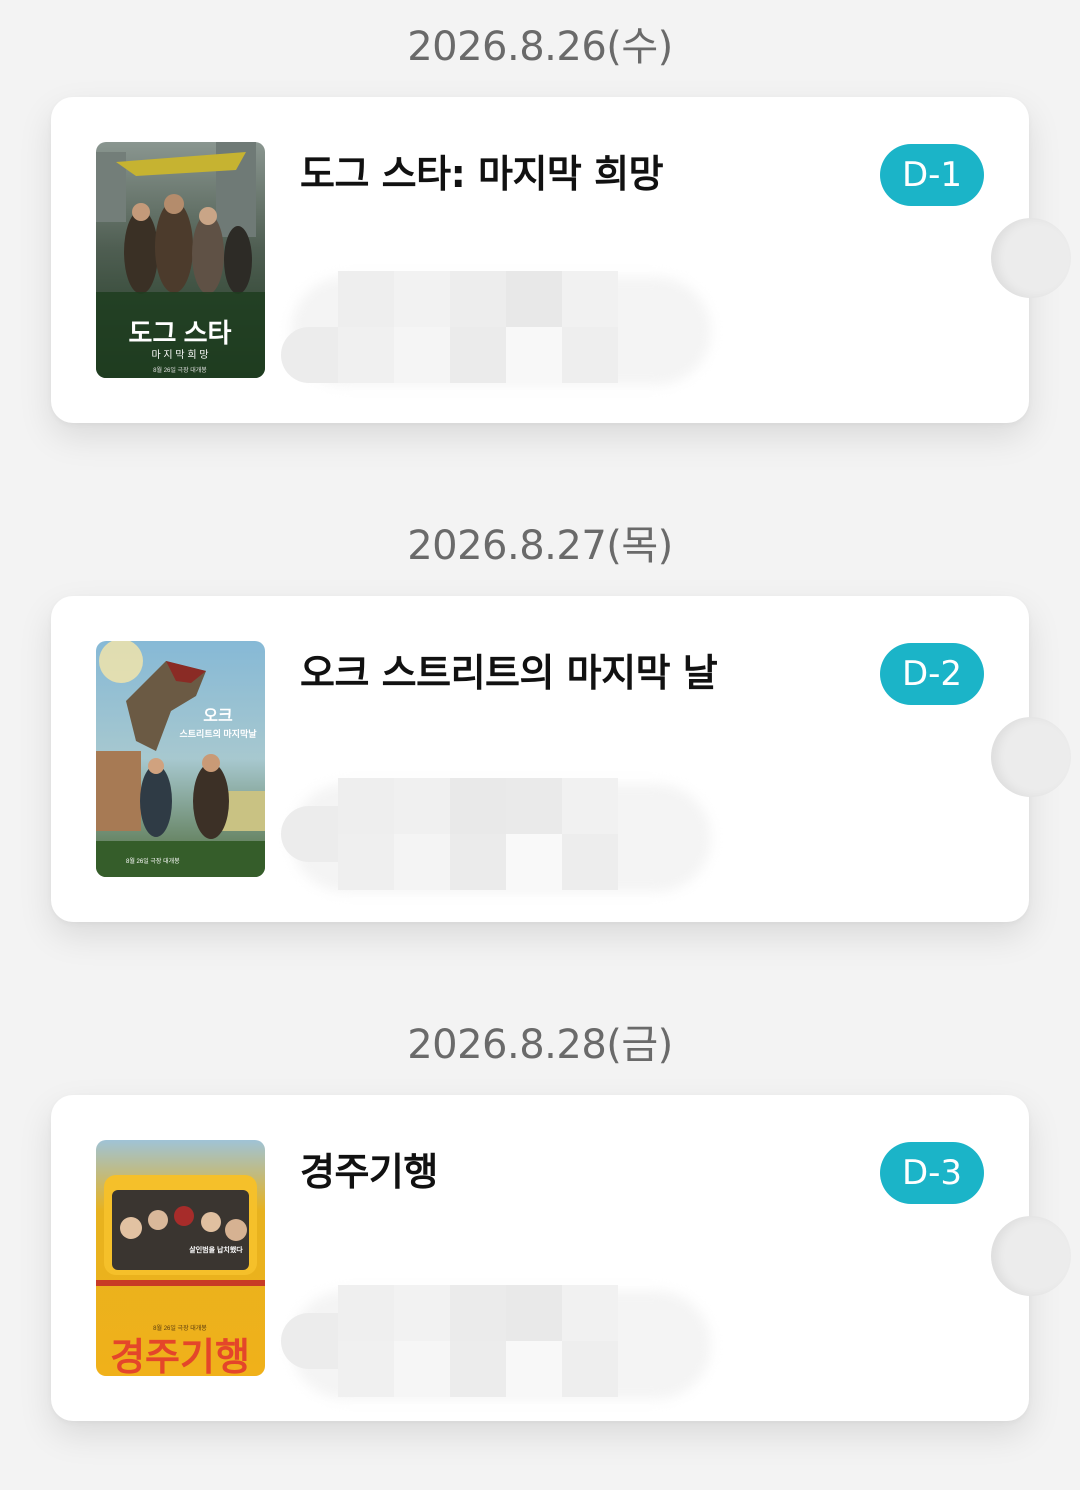 This screenshot has height=1490, width=1080. What do you see at coordinates (932, 1173) in the screenshot?
I see `dday-badge: D-3` at bounding box center [932, 1173].